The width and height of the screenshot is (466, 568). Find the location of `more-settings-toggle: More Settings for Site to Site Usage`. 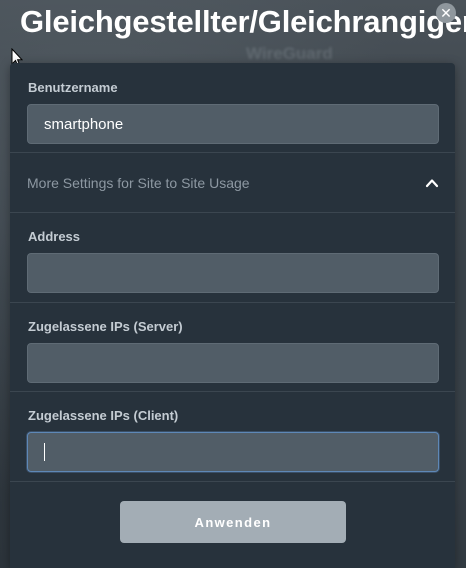

more-settings-toggle: More Settings for Site to Site Usage is located at coordinates (232, 182).